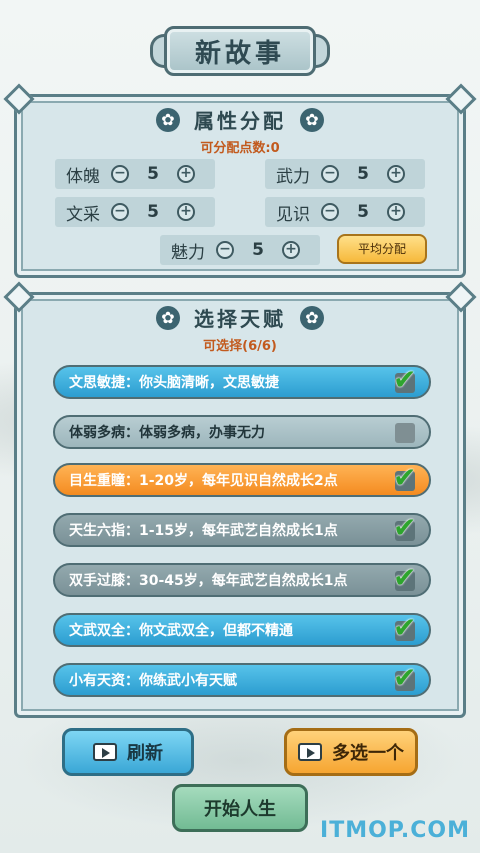 The height and width of the screenshot is (853, 480). Describe the element at coordinates (208, 581) in the screenshot. I see `talent-text: 双手过膝：30-45岁，每年武艺自然成长1点` at that location.